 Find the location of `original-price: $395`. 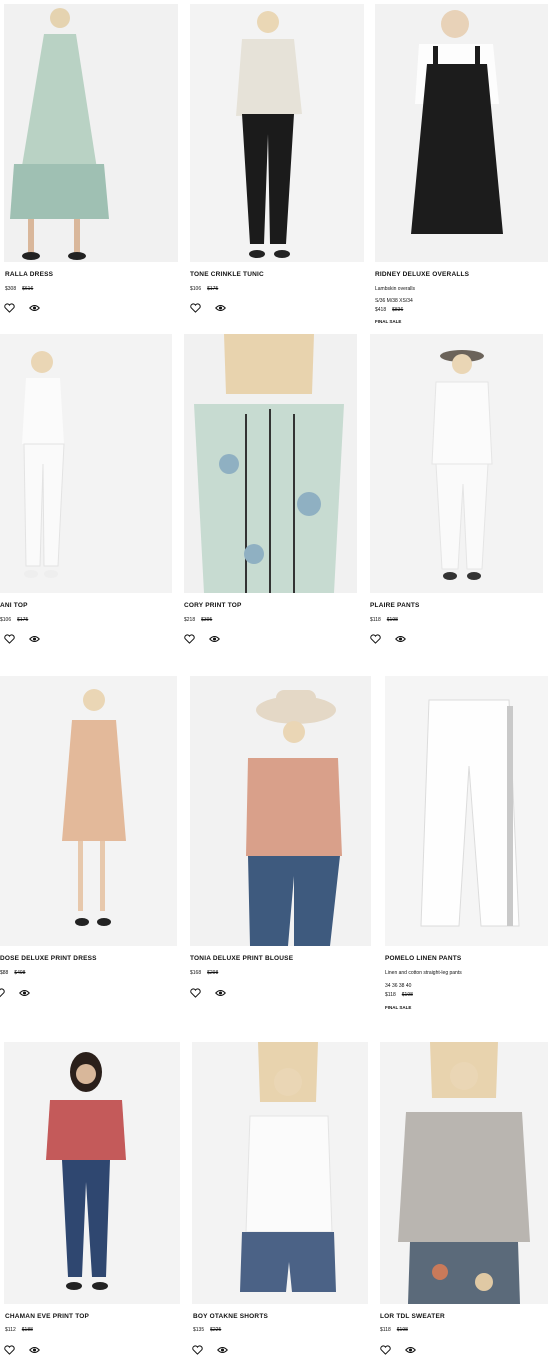

original-price: $395 is located at coordinates (207, 620).